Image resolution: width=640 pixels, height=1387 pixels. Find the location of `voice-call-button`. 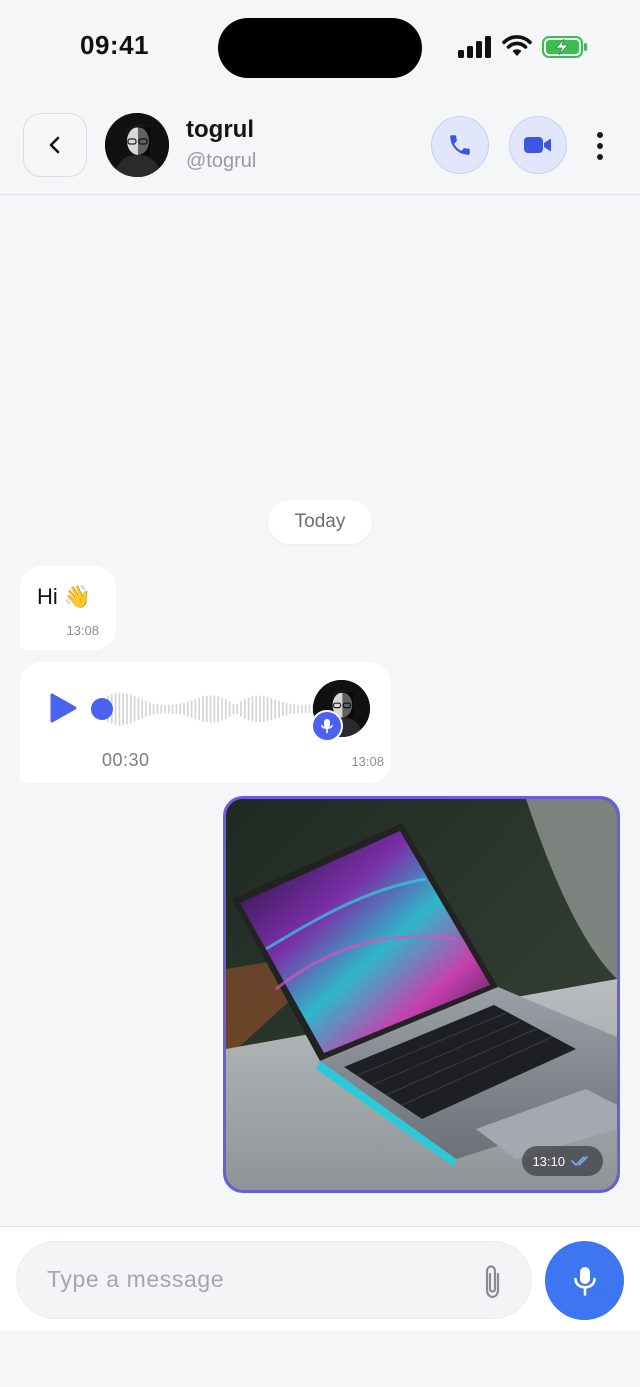

voice-call-button is located at coordinates (460, 145).